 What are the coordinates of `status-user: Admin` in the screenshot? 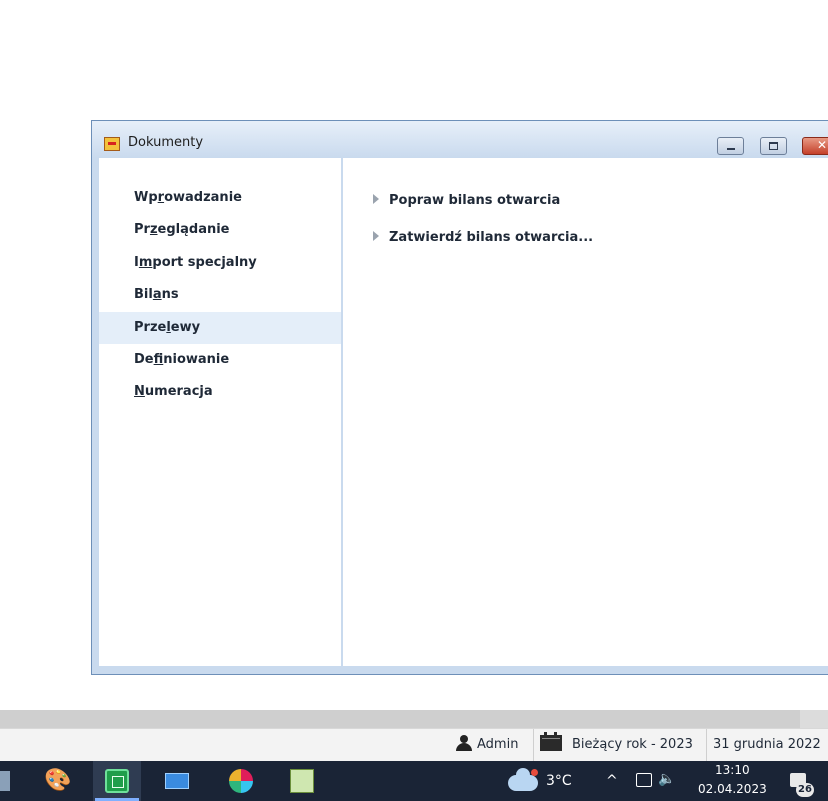 It's located at (486, 745).